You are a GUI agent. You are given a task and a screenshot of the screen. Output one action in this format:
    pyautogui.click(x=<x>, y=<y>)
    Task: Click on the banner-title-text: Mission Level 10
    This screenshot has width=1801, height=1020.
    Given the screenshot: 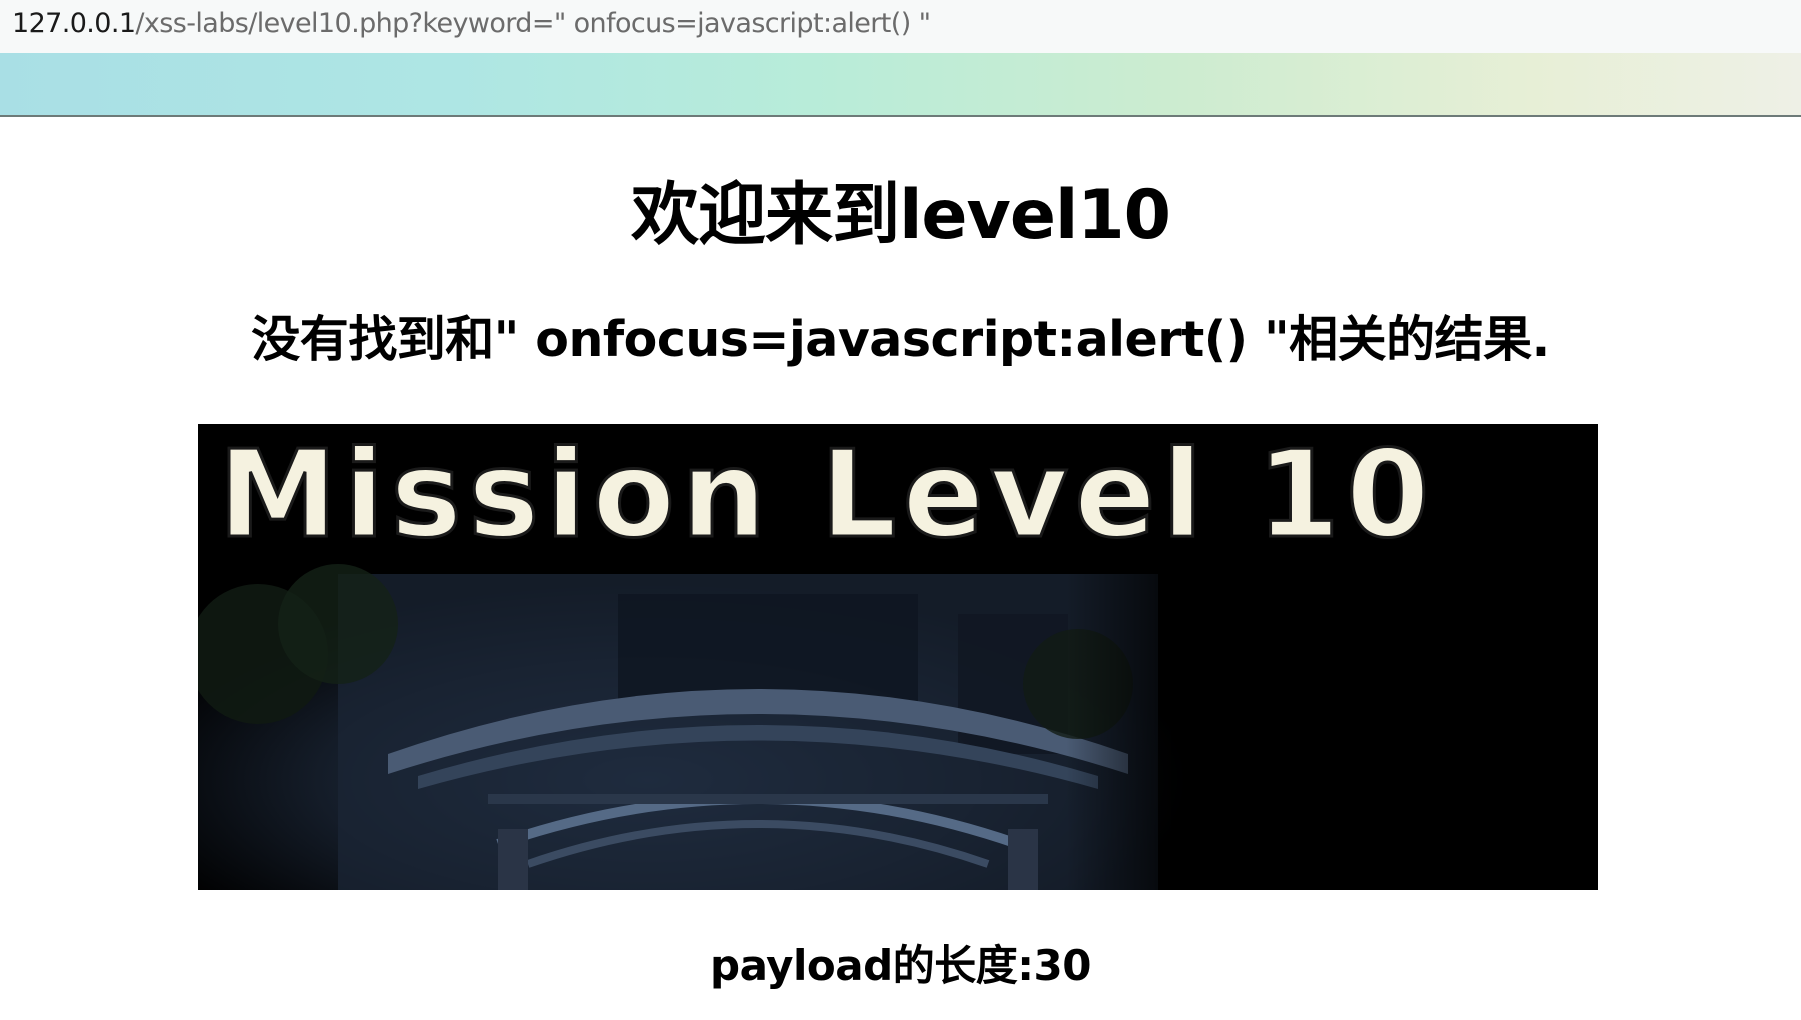 What is the action you would take?
    pyautogui.click(x=827, y=495)
    